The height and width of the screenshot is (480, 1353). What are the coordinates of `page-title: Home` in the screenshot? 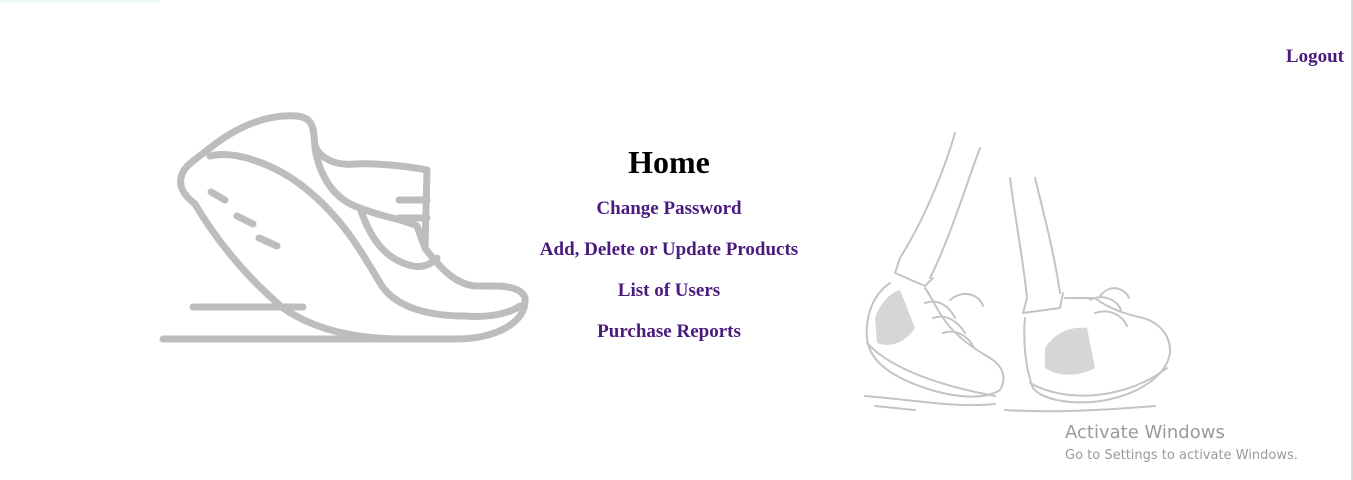 It's located at (669, 162).